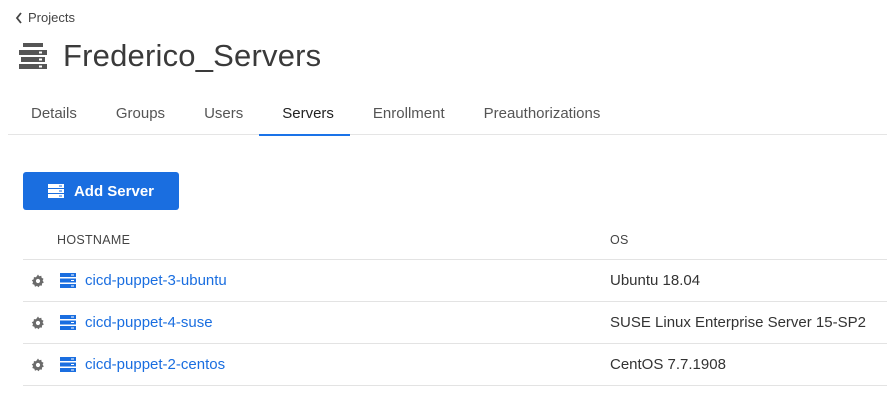 The width and height of the screenshot is (887, 394). Describe the element at coordinates (539, 113) in the screenshot. I see `tab-preauthorizations: Preauthorizations` at that location.